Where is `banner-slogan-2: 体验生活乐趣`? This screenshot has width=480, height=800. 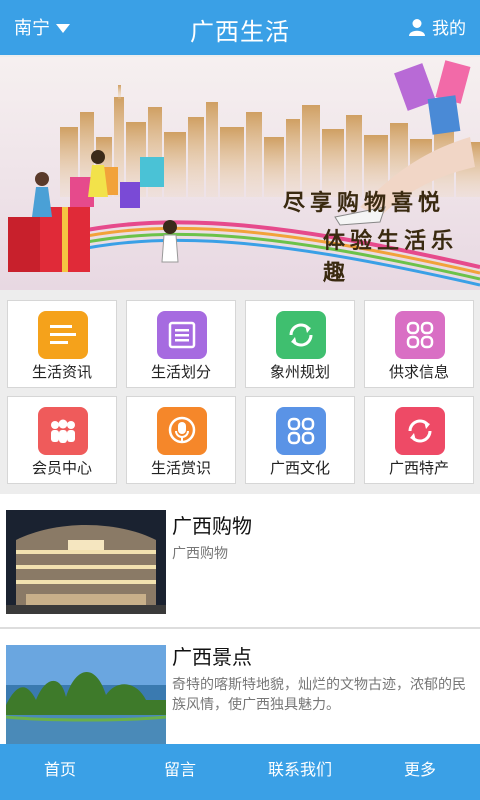 banner-slogan-2: 体验生活乐趣 is located at coordinates (391, 257).